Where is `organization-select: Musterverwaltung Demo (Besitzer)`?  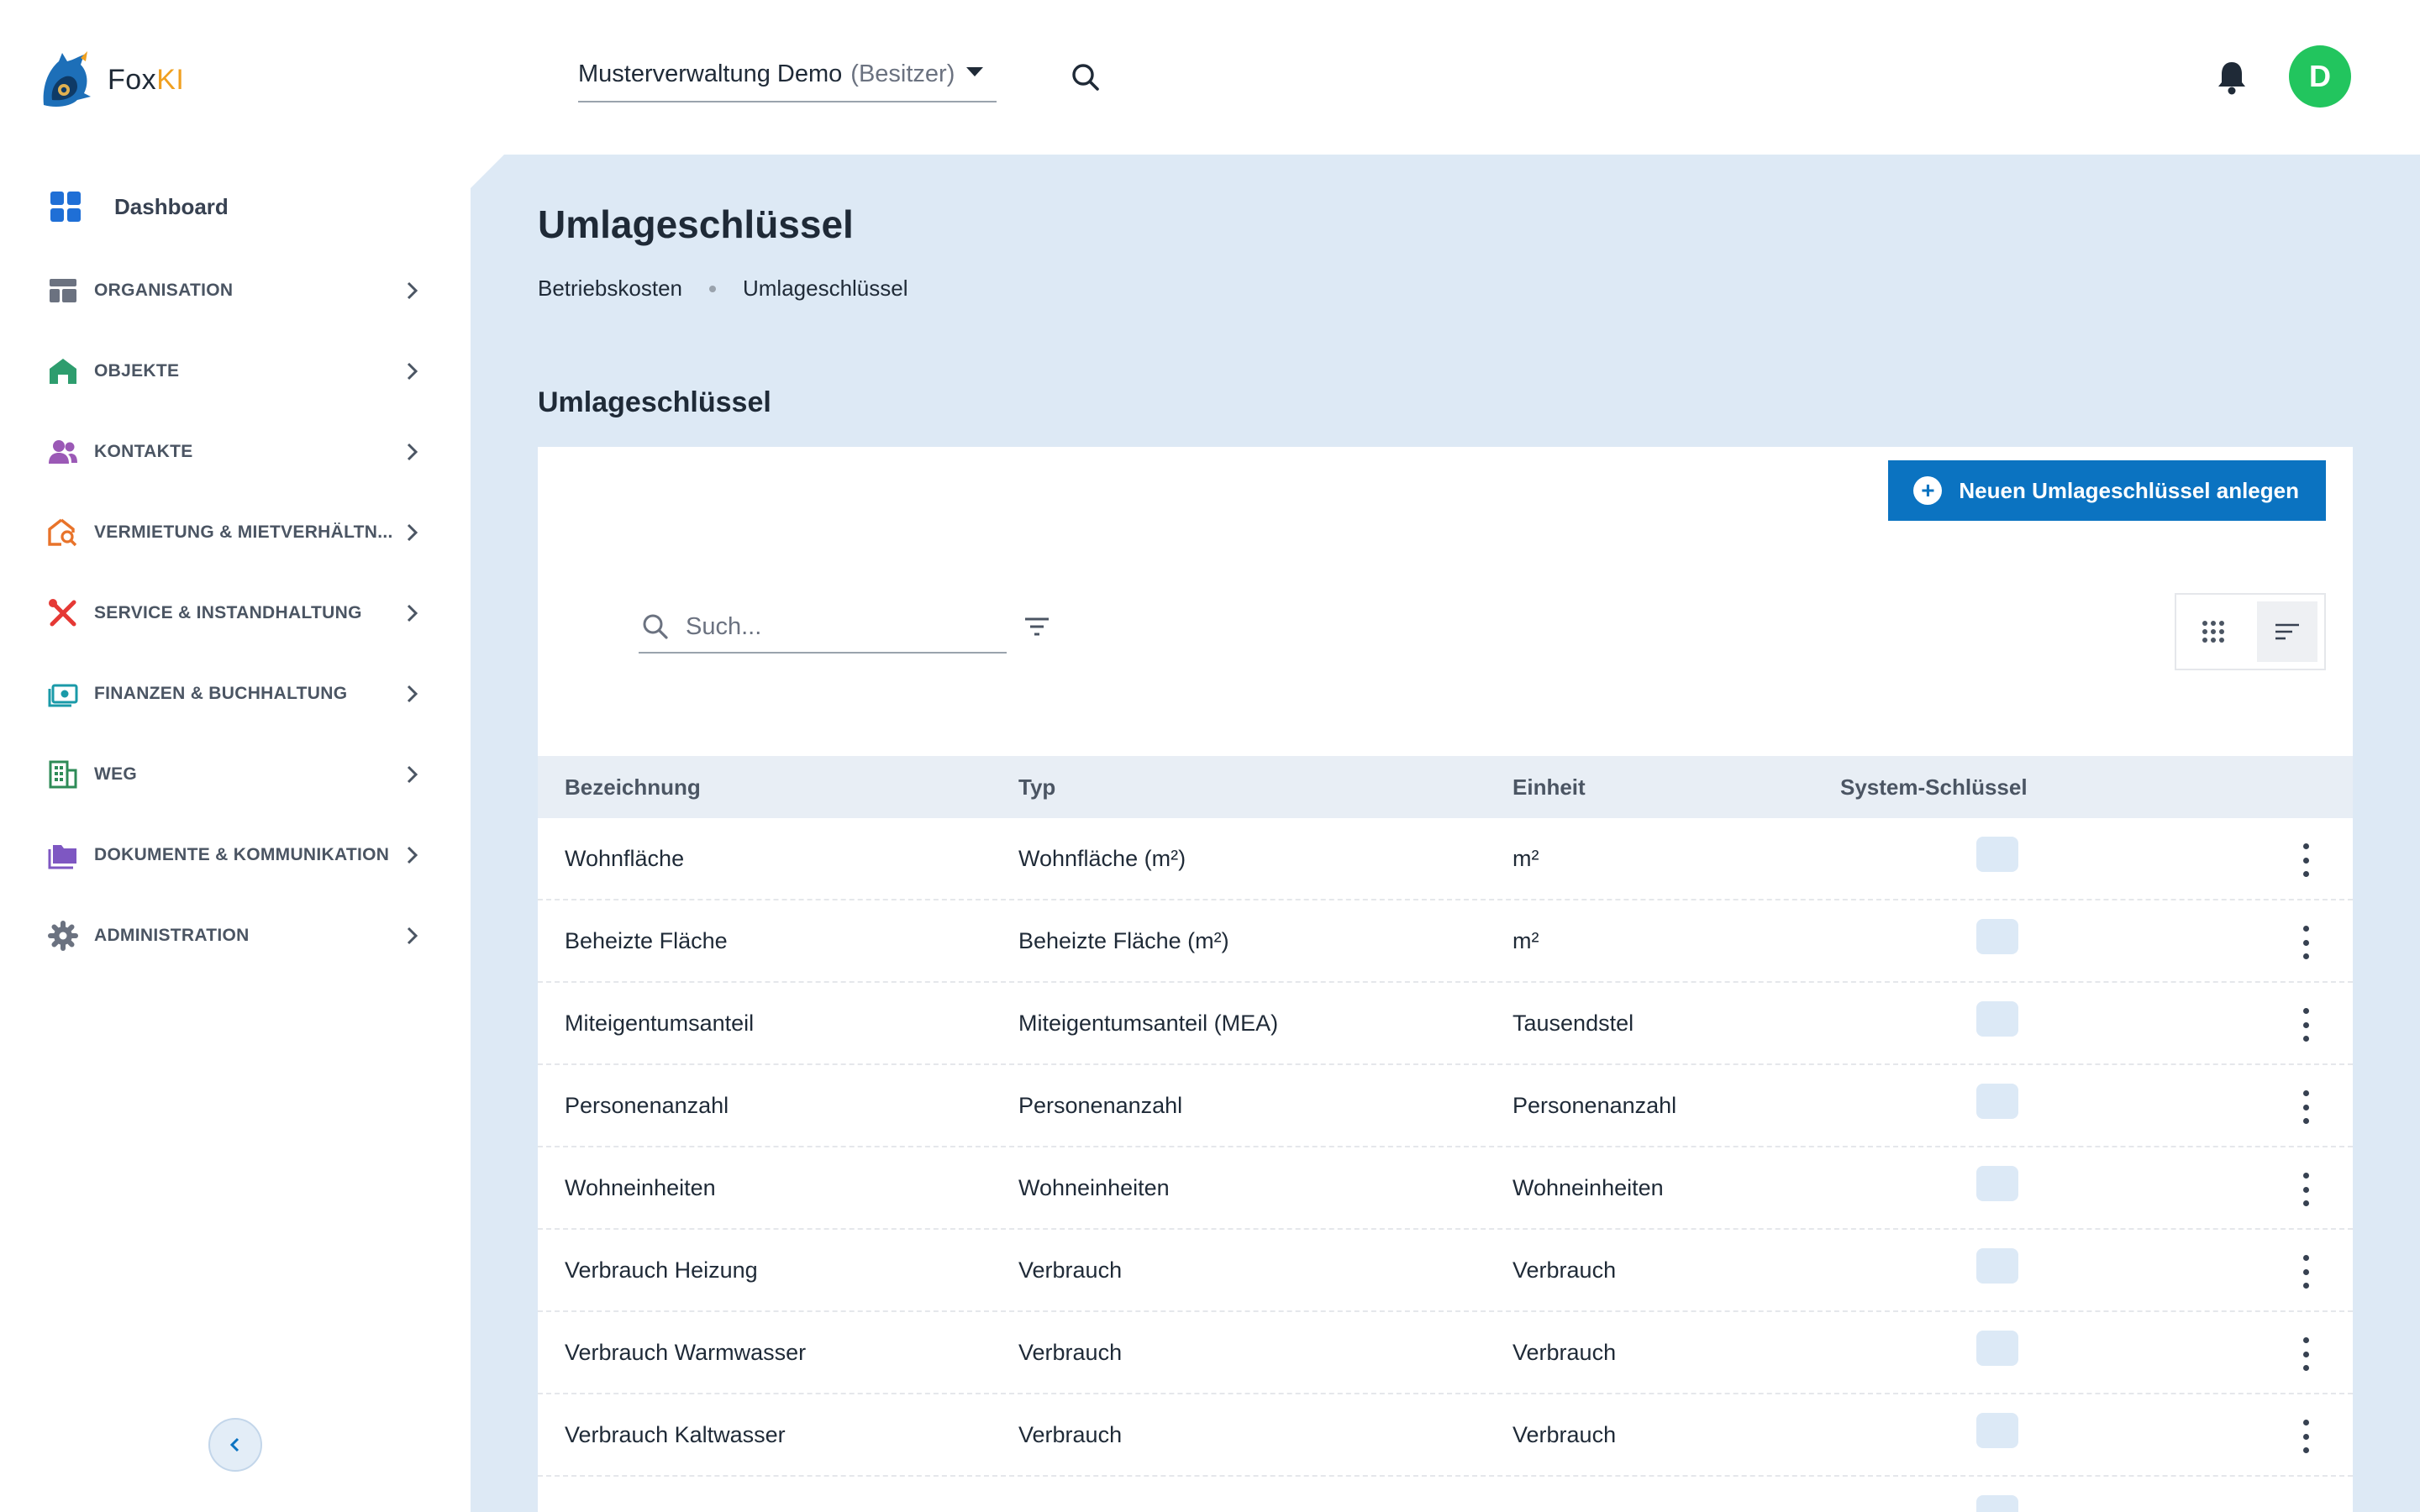
organization-select: Musterverwaltung Demo (Besitzer) is located at coordinates (787, 74).